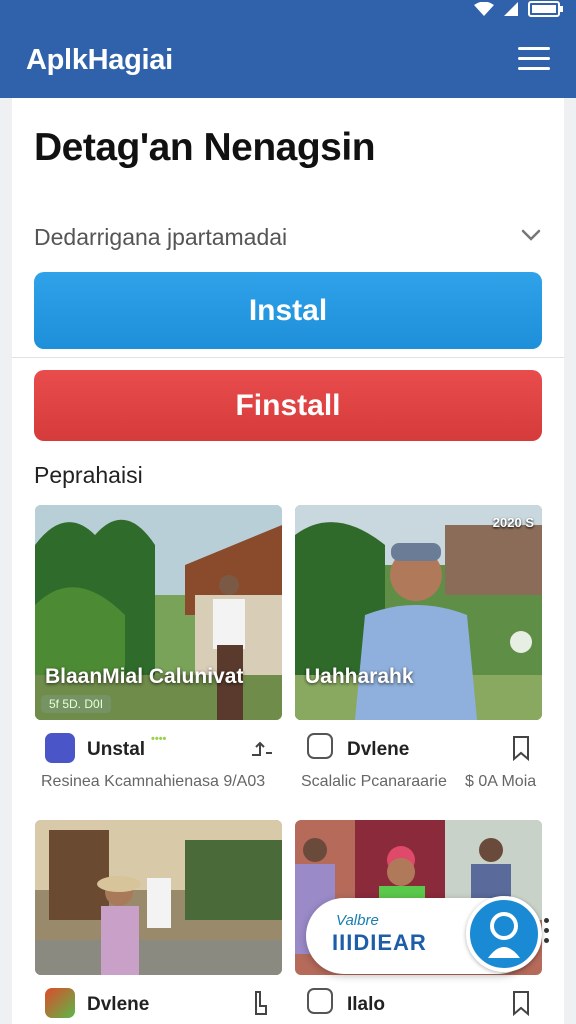 This screenshot has height=1024, width=576. What do you see at coordinates (288, 405) in the screenshot?
I see `finstall-button: Finstall` at bounding box center [288, 405].